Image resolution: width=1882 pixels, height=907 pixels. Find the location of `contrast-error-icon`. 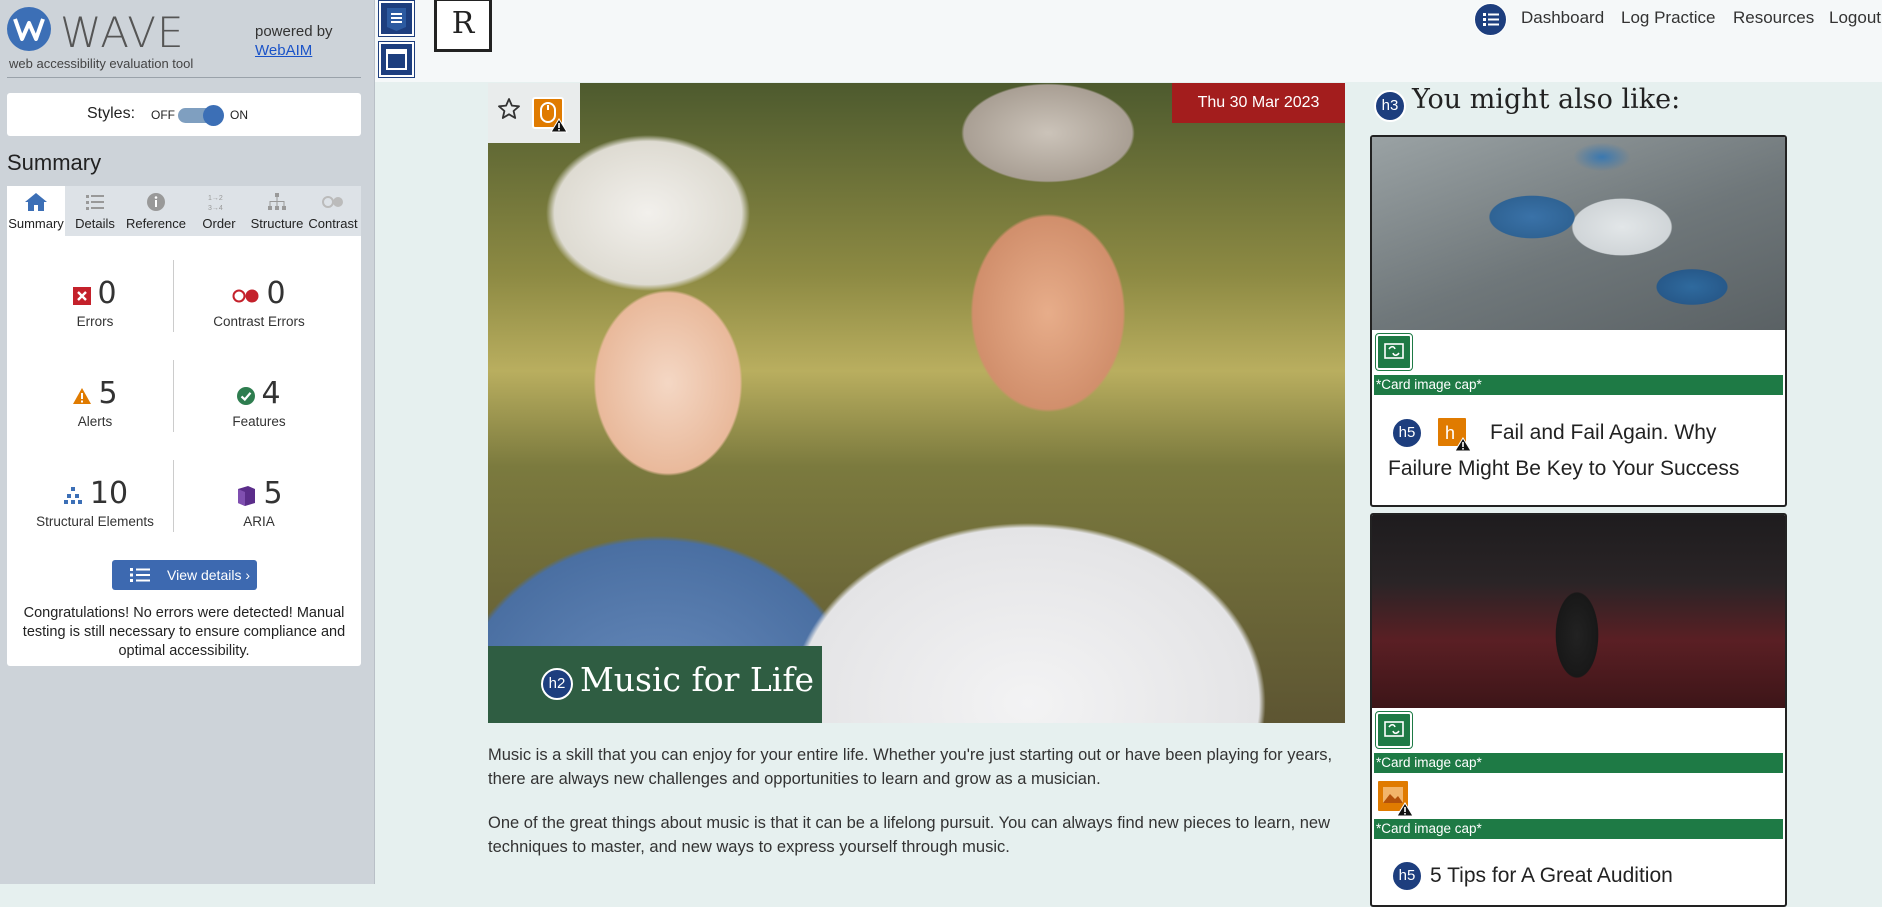

contrast-error-icon is located at coordinates (245, 296).